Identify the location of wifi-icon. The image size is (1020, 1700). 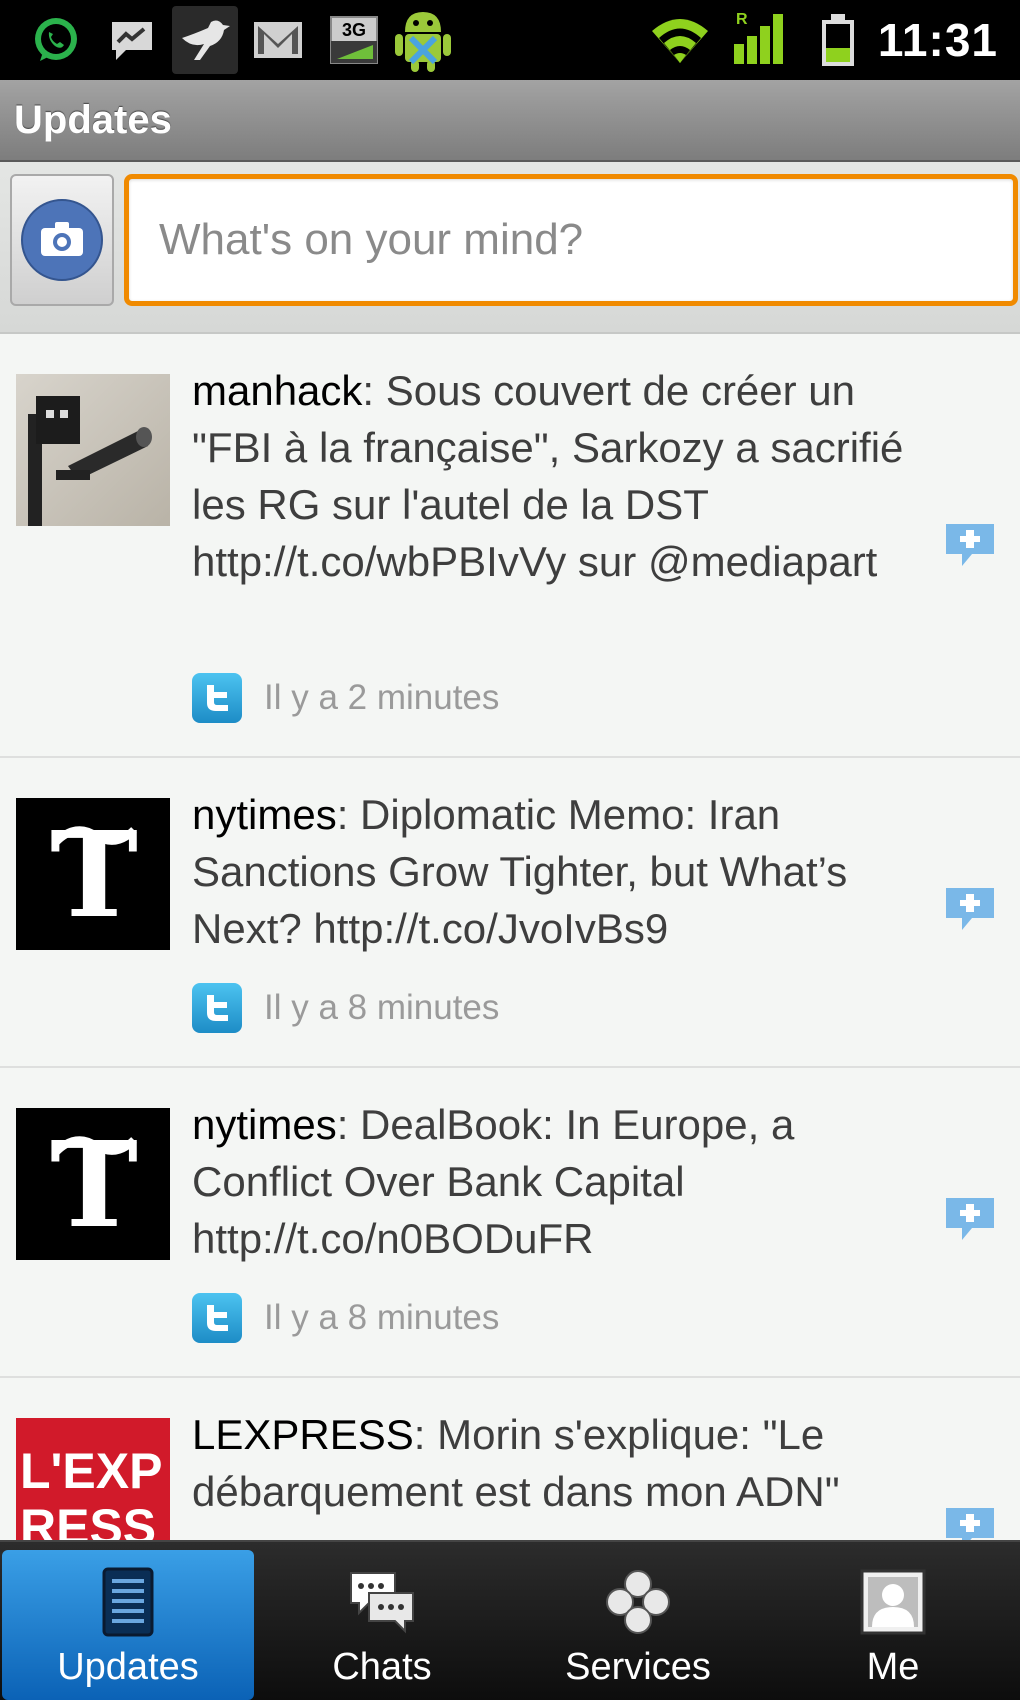
(680, 40).